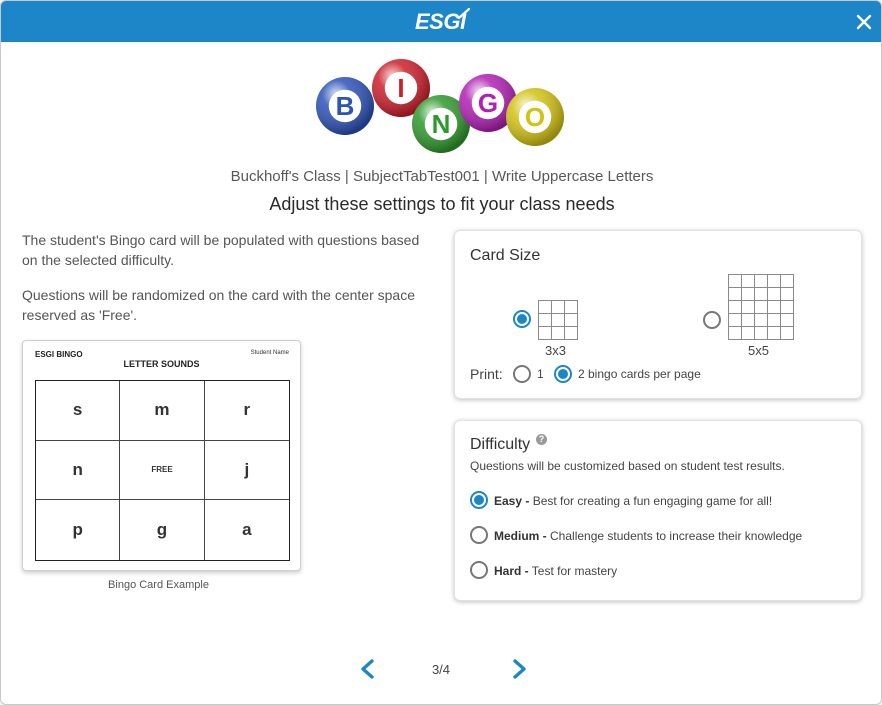 The image size is (882, 705). I want to click on bingo-letter: I, so click(400, 88).